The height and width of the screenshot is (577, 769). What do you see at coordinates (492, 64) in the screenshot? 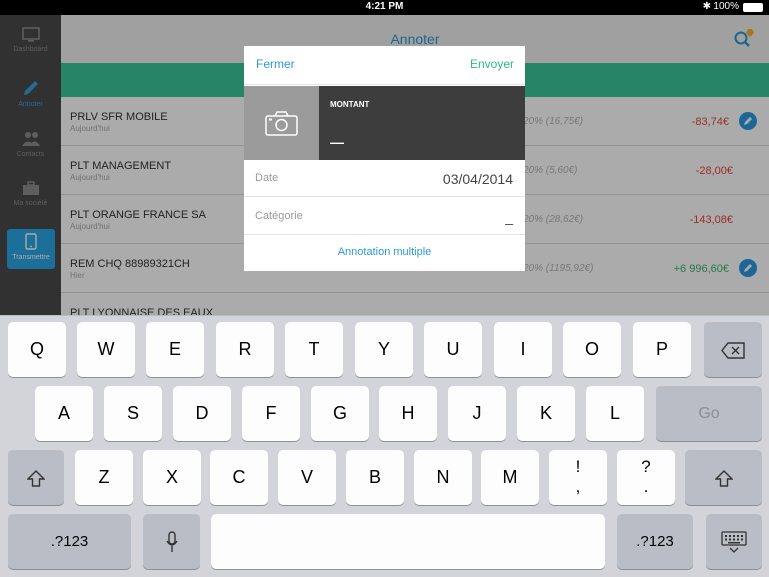
I see `send-button: Envoyer` at bounding box center [492, 64].